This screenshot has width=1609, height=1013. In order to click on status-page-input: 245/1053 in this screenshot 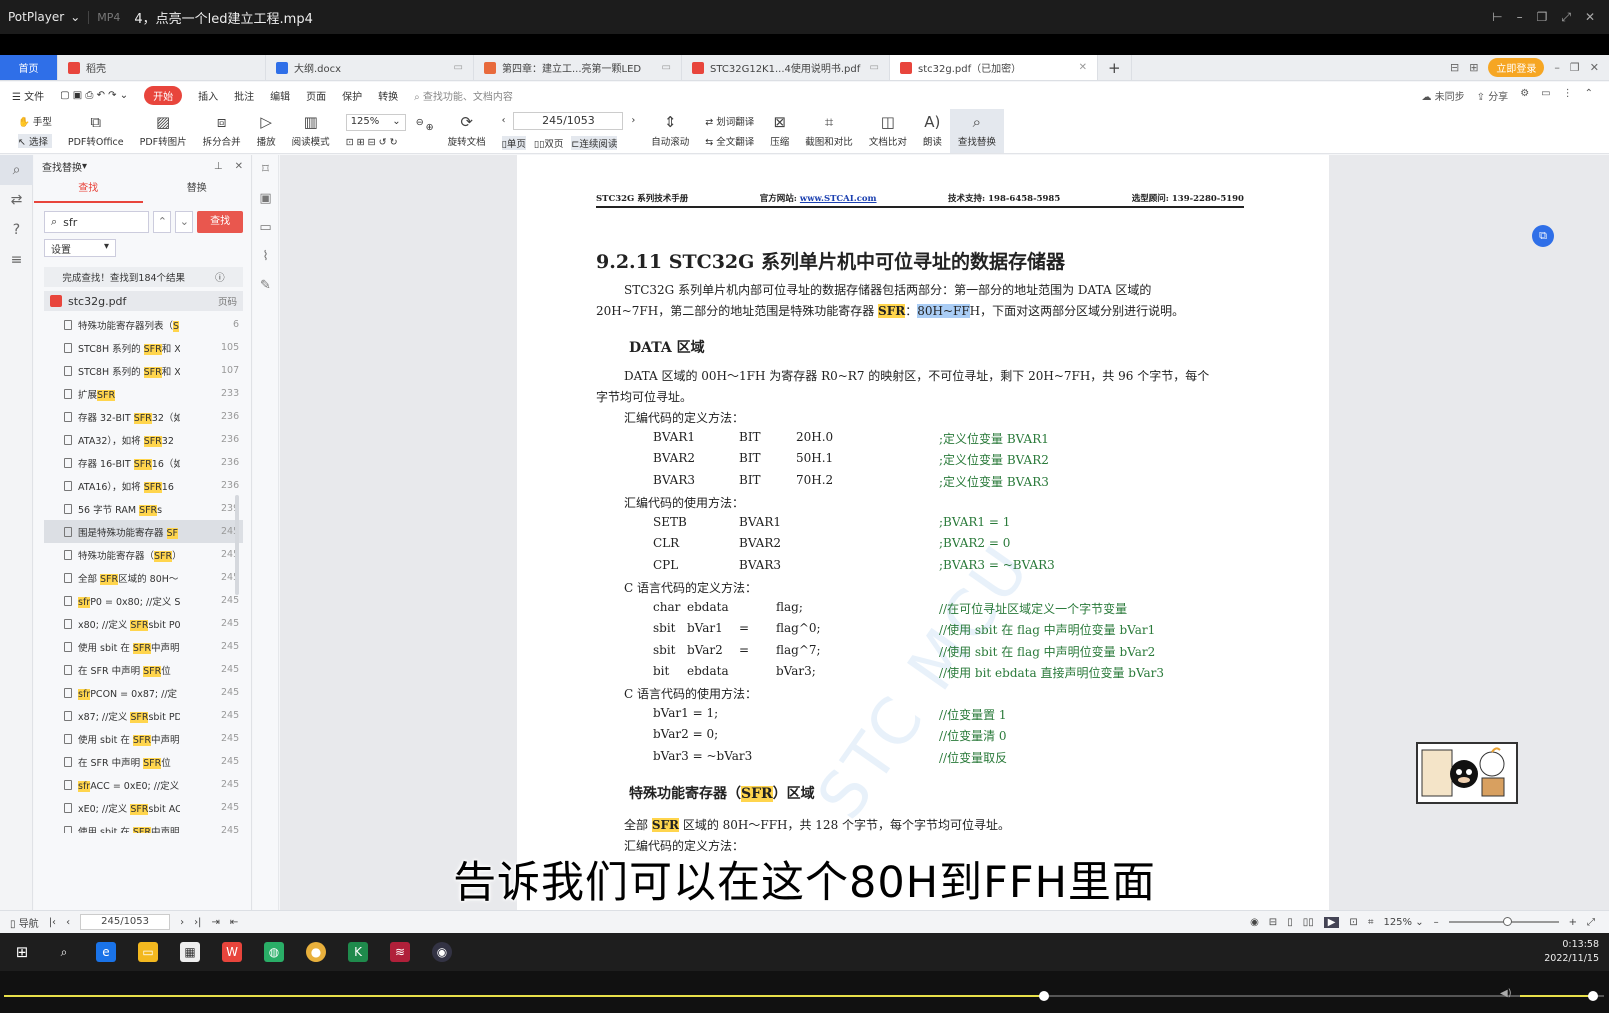, I will do `click(125, 922)`.